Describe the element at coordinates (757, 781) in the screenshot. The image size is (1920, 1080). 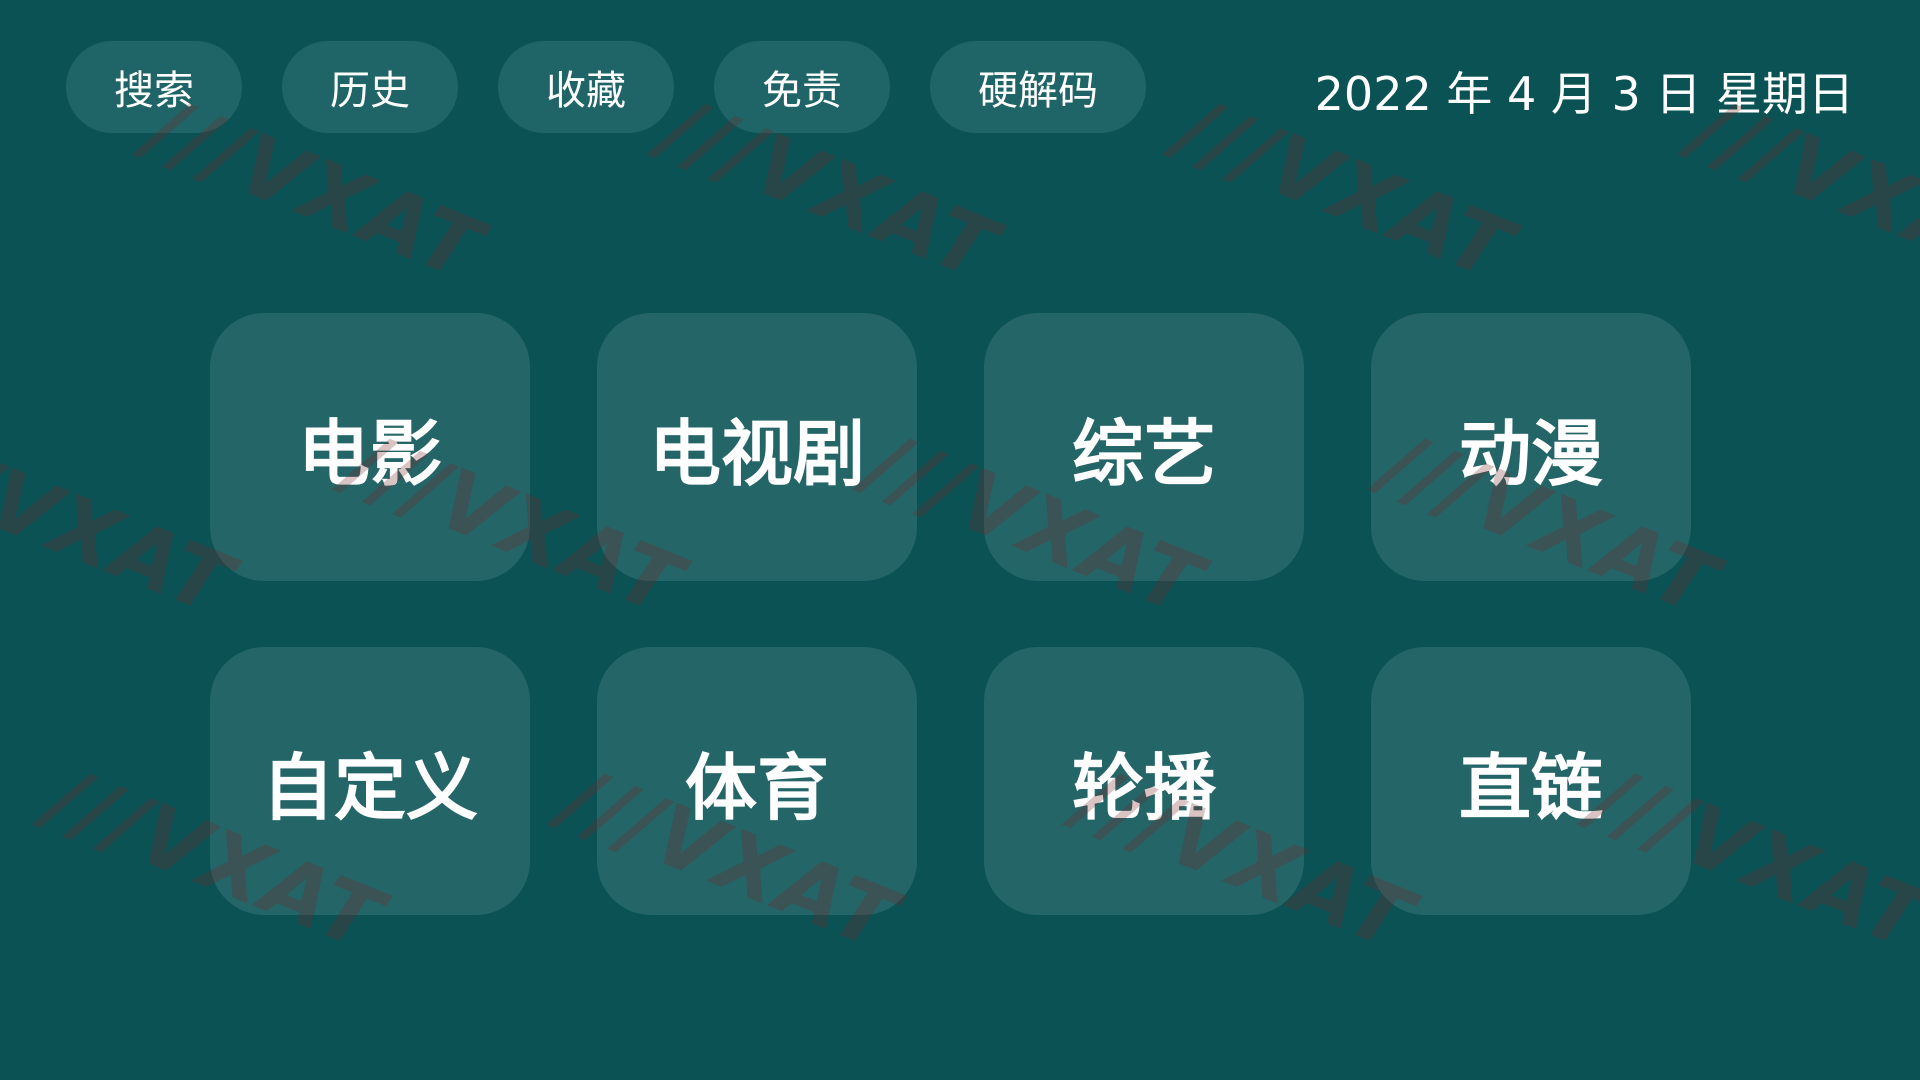
I see `category-tile-sports: 体育` at that location.